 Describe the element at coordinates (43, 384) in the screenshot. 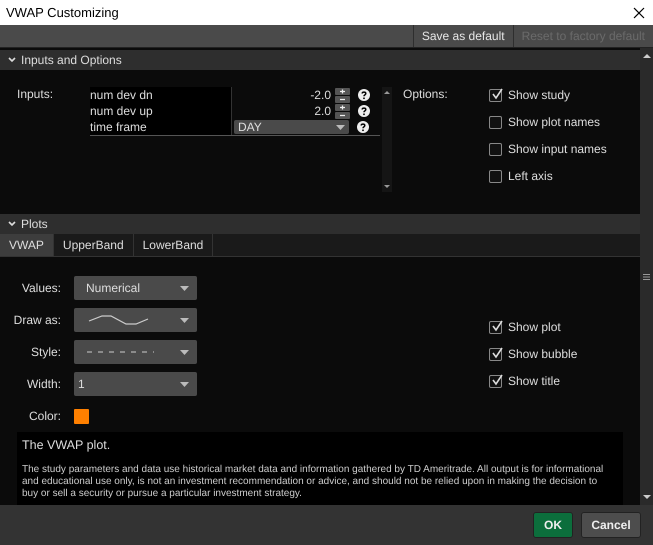

I see `property-label: Width:` at that location.